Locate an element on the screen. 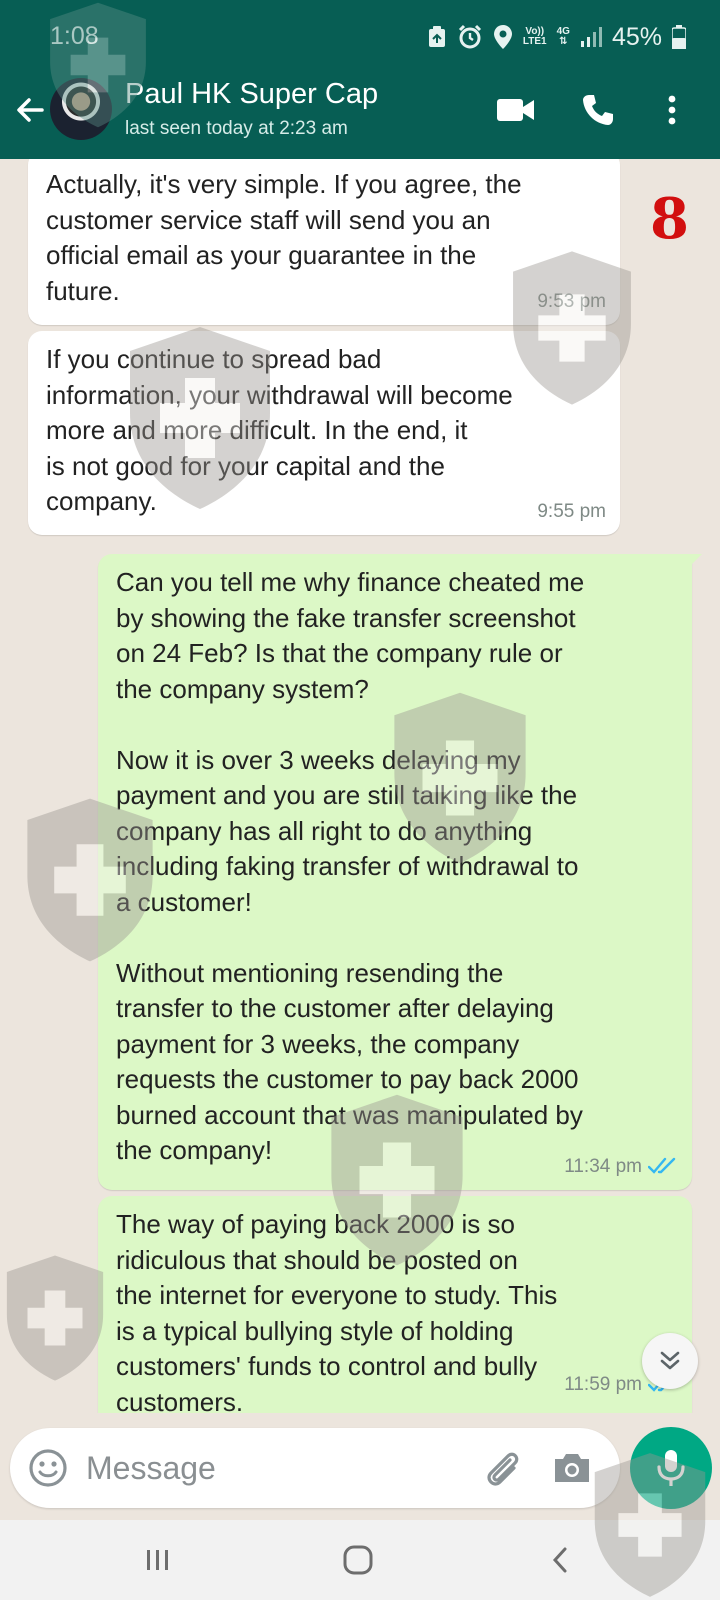  network-indicator: 4G ⇅ is located at coordinates (563, 37).